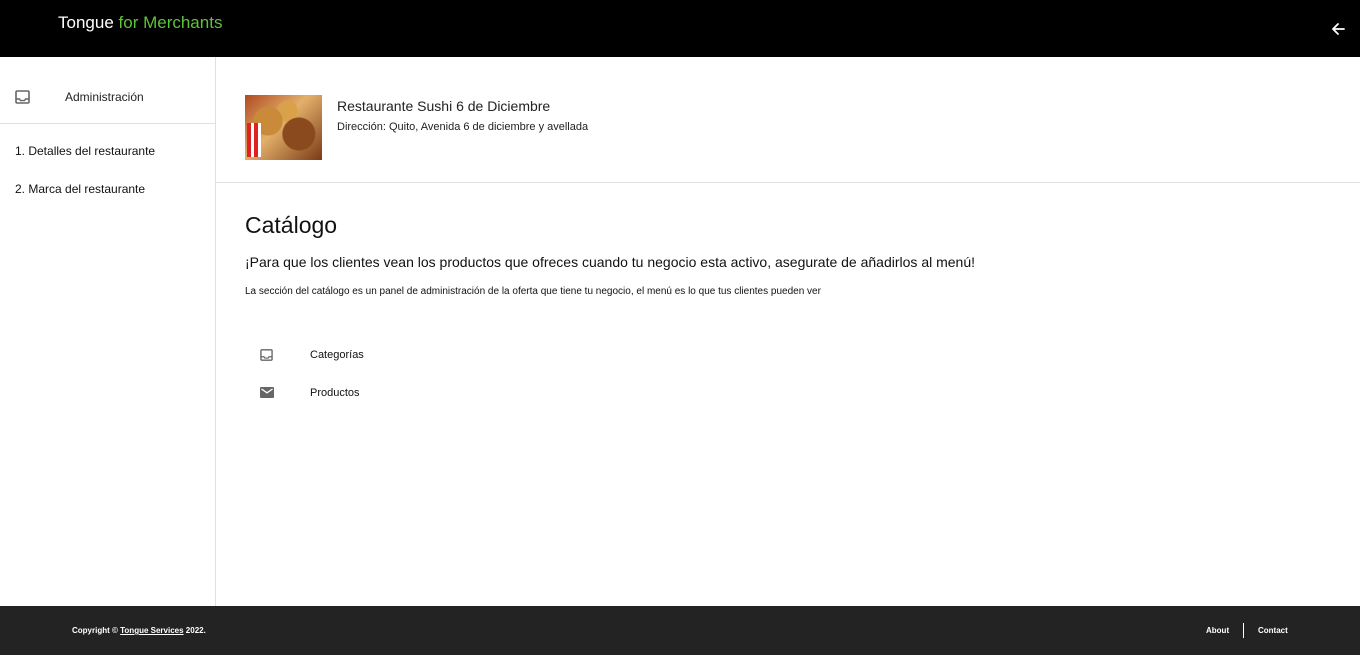 This screenshot has height=655, width=1360. I want to click on arrow-left-icon, so click(1338, 29).